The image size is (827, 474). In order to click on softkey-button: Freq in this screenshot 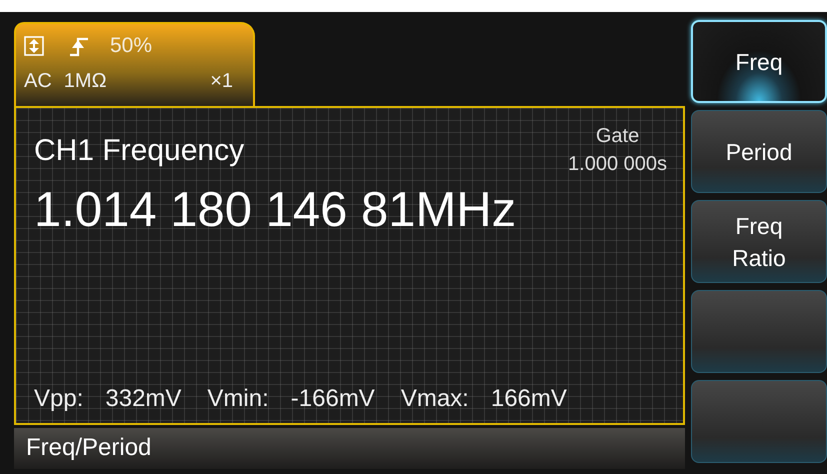, I will do `click(759, 61)`.